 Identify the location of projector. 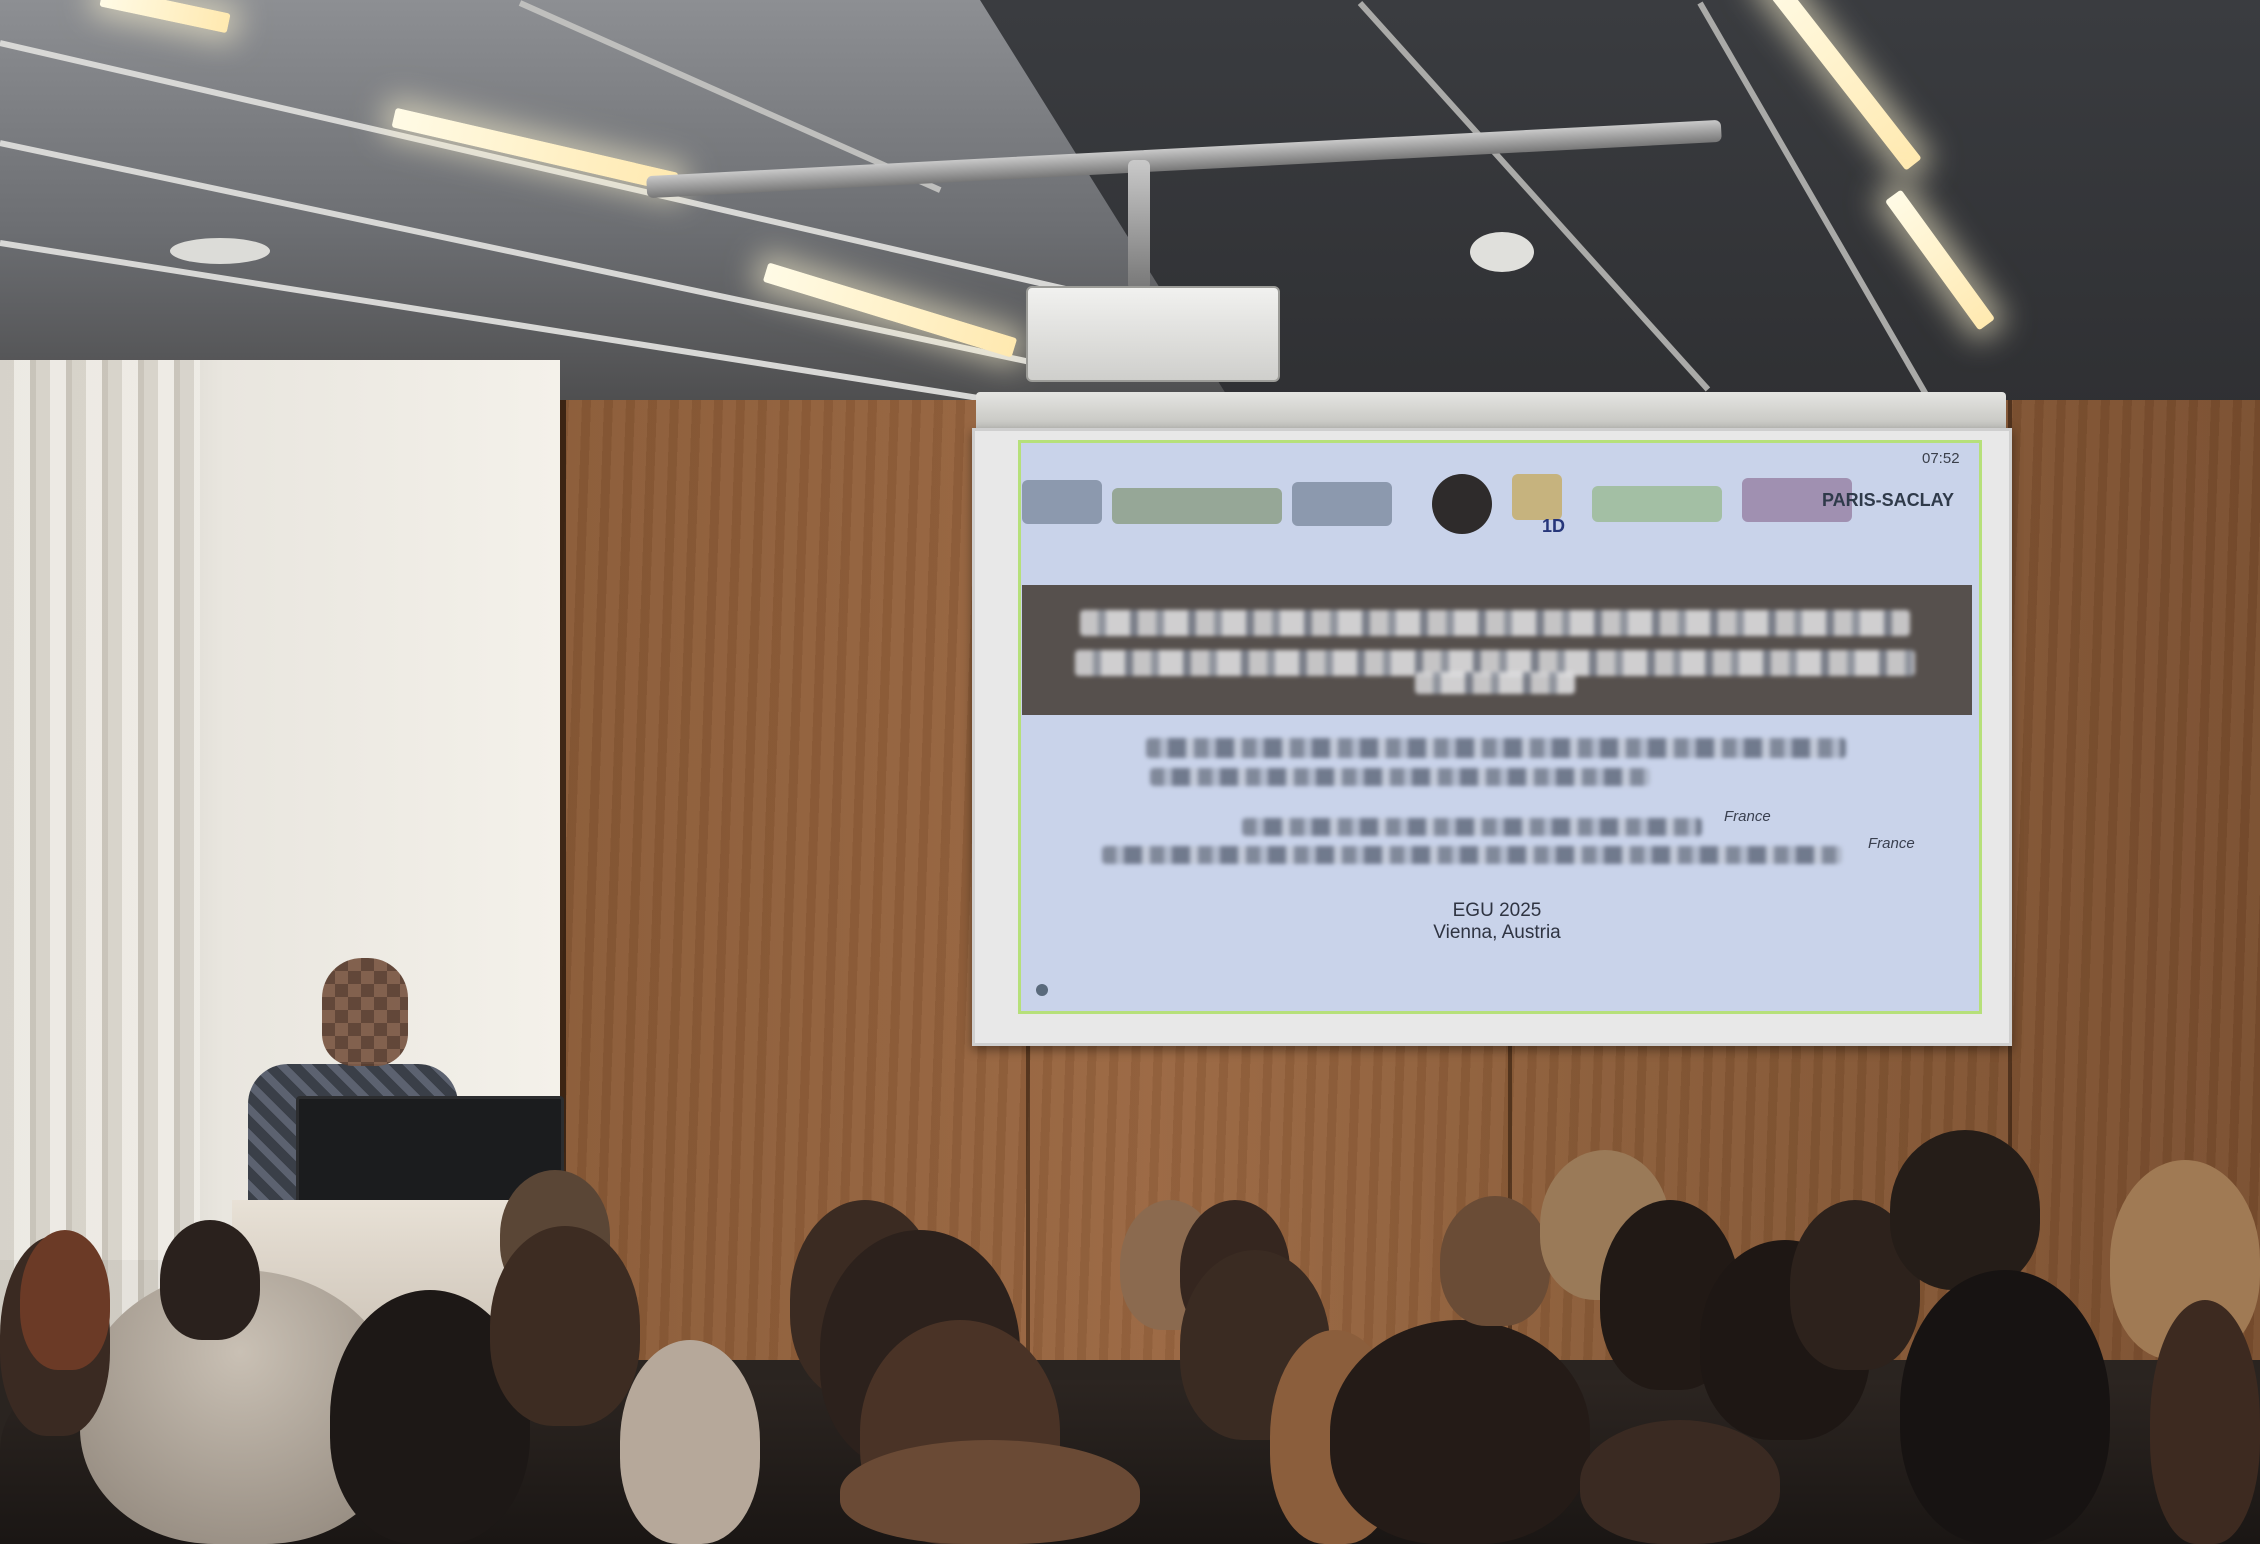
(1153, 334).